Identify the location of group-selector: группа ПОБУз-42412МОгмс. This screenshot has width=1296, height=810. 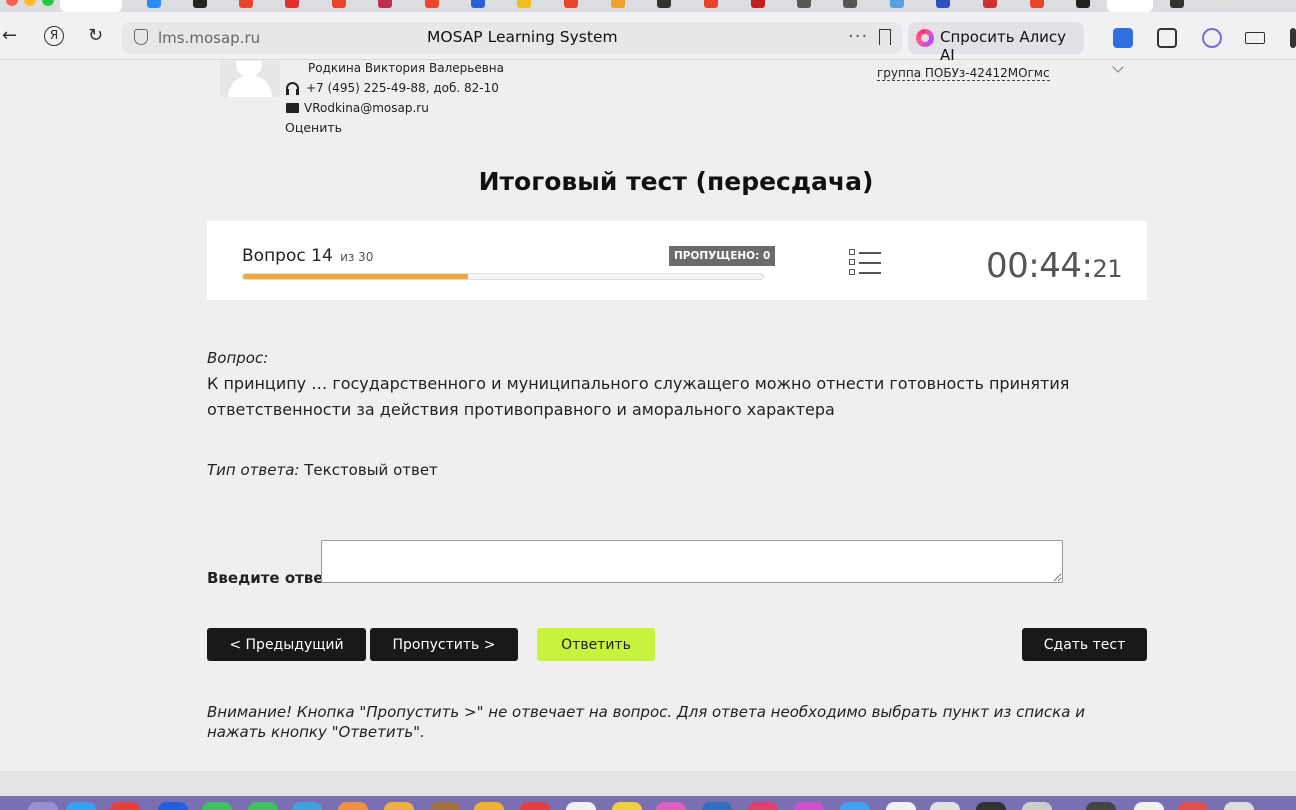
(963, 73).